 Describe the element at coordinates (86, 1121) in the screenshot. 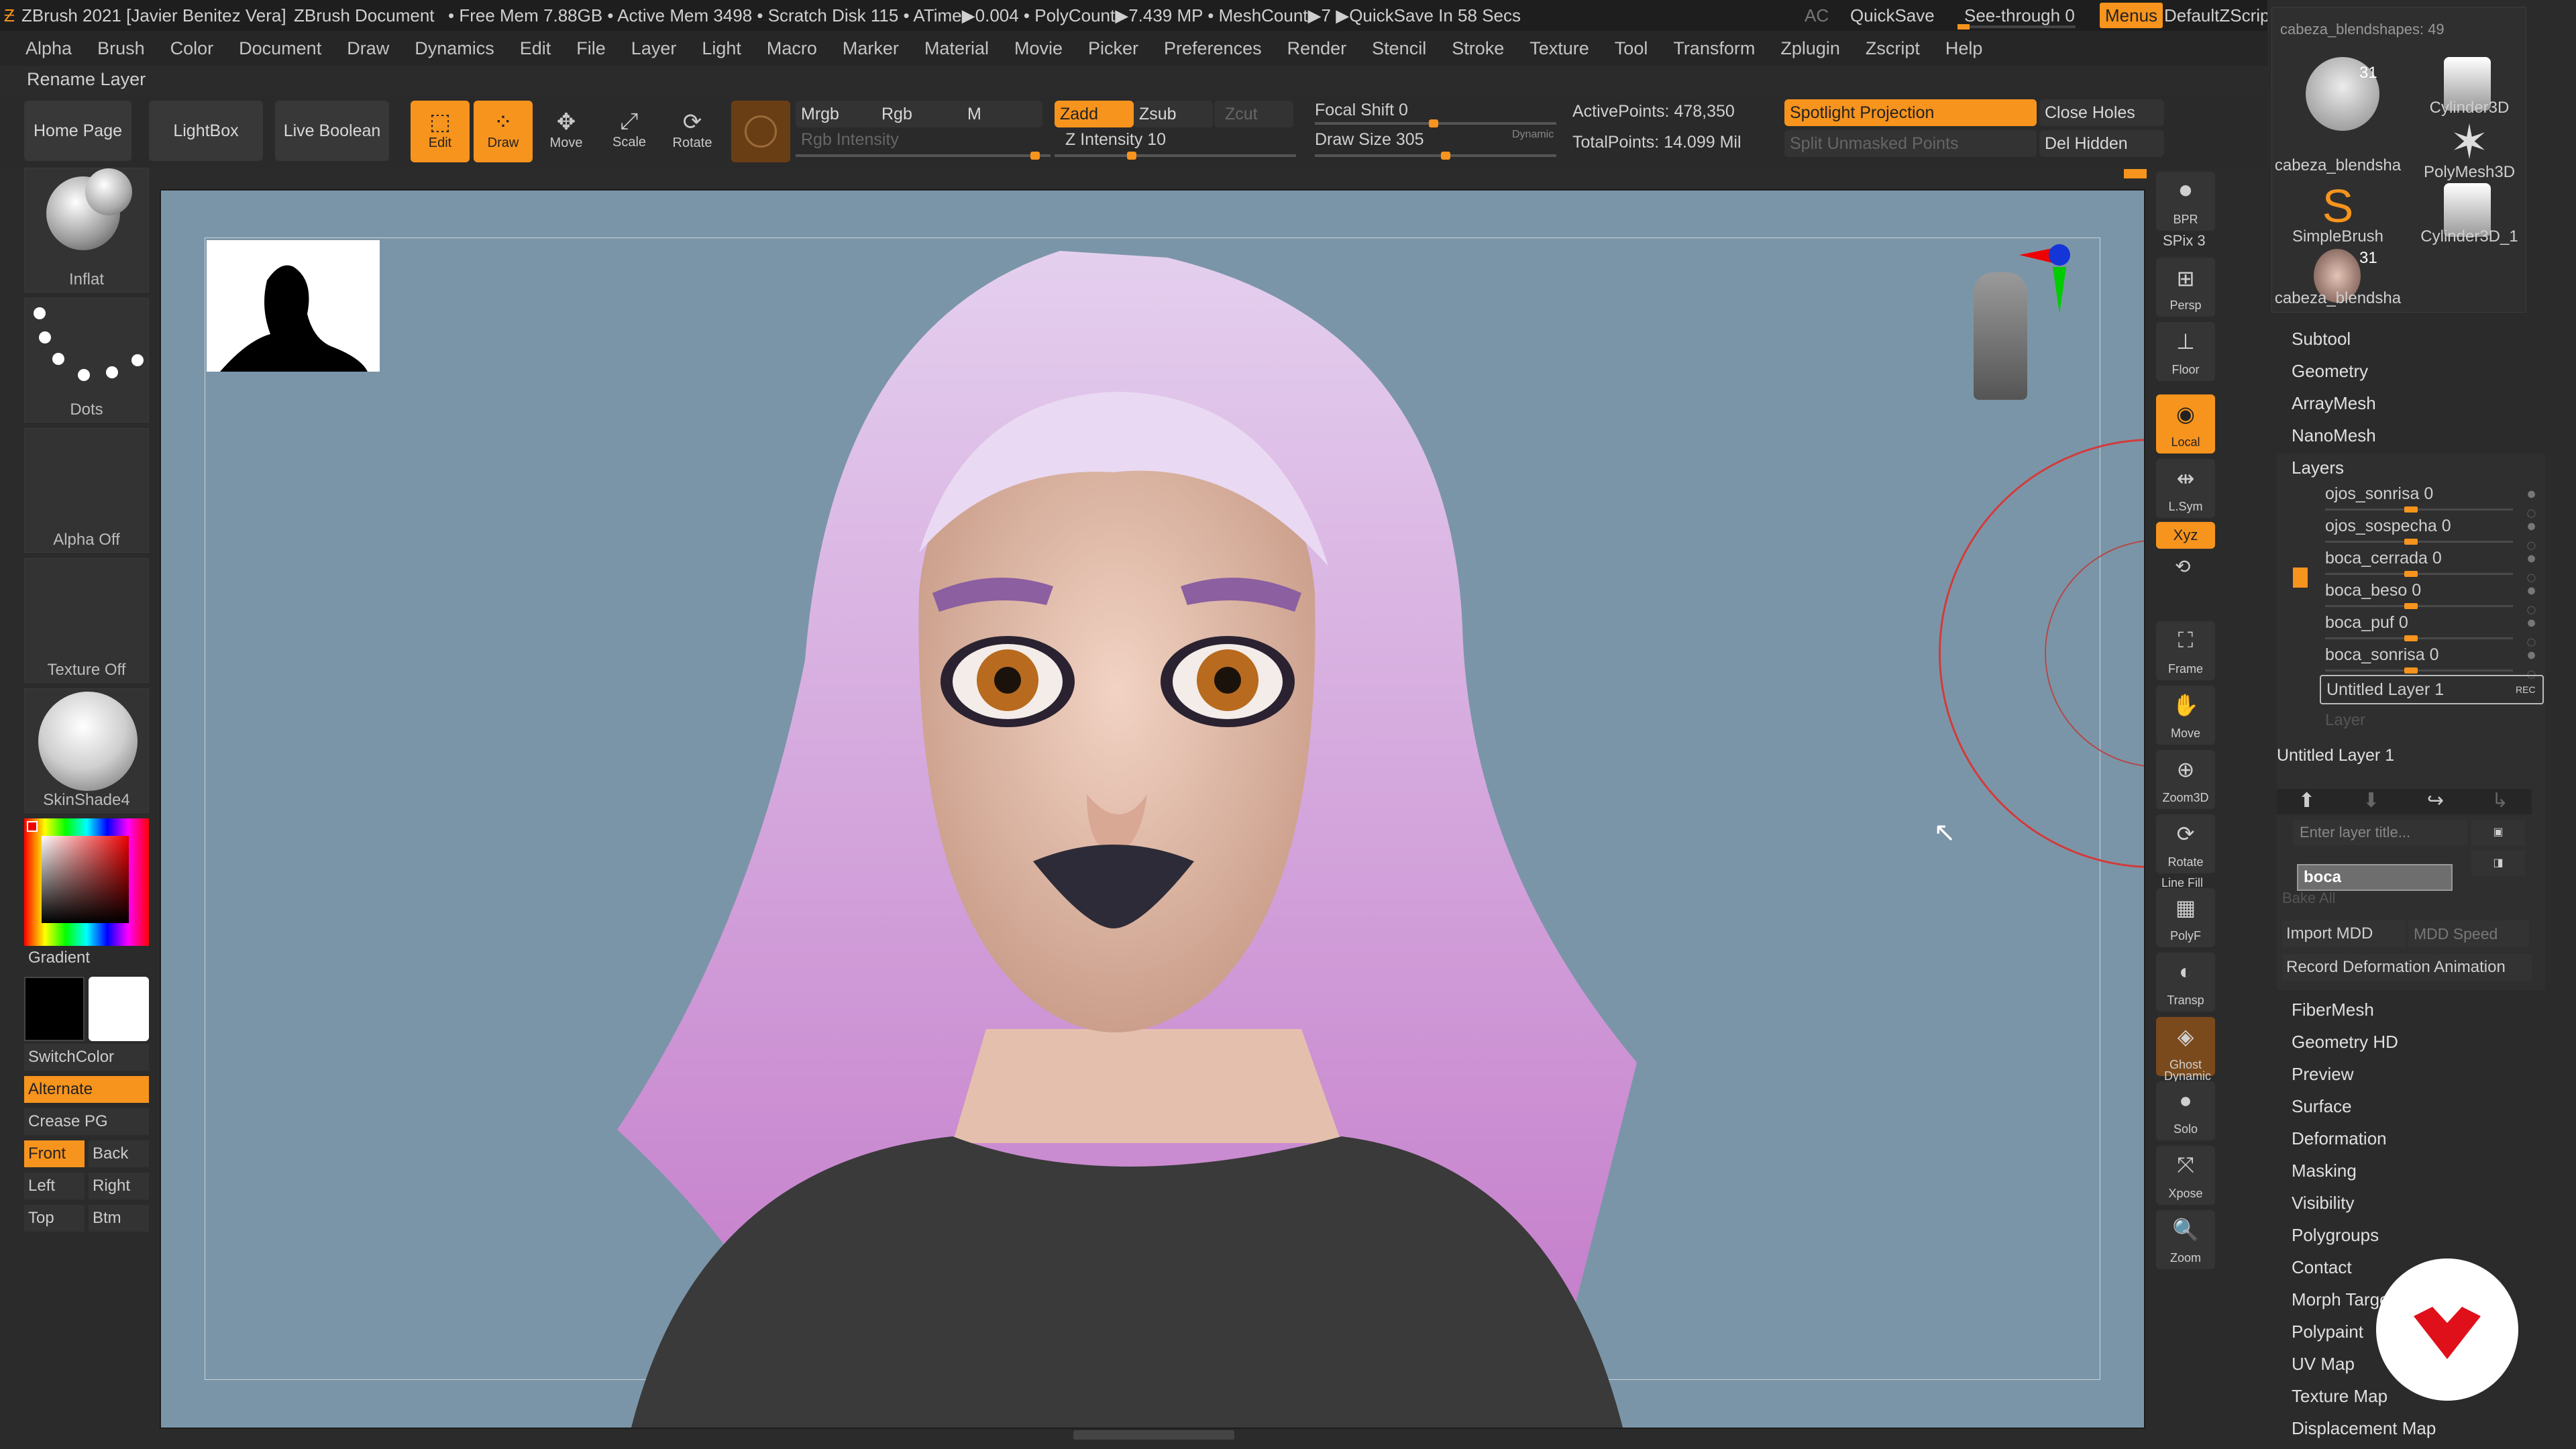

I see `crease-pg-button: Crease PG` at that location.